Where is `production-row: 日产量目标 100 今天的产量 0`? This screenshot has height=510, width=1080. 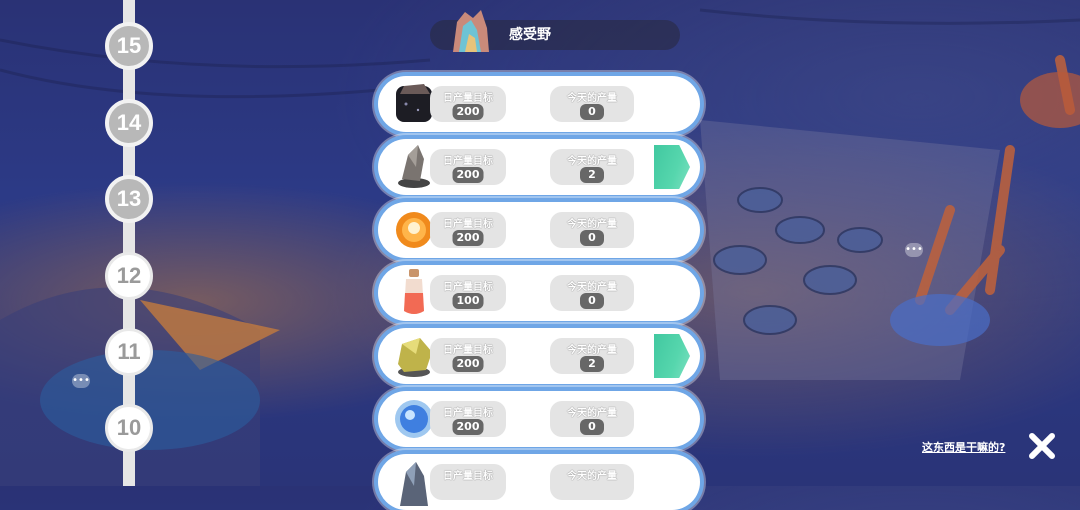 production-row: 日产量目标 100 今天的产量 0 is located at coordinates (539, 293).